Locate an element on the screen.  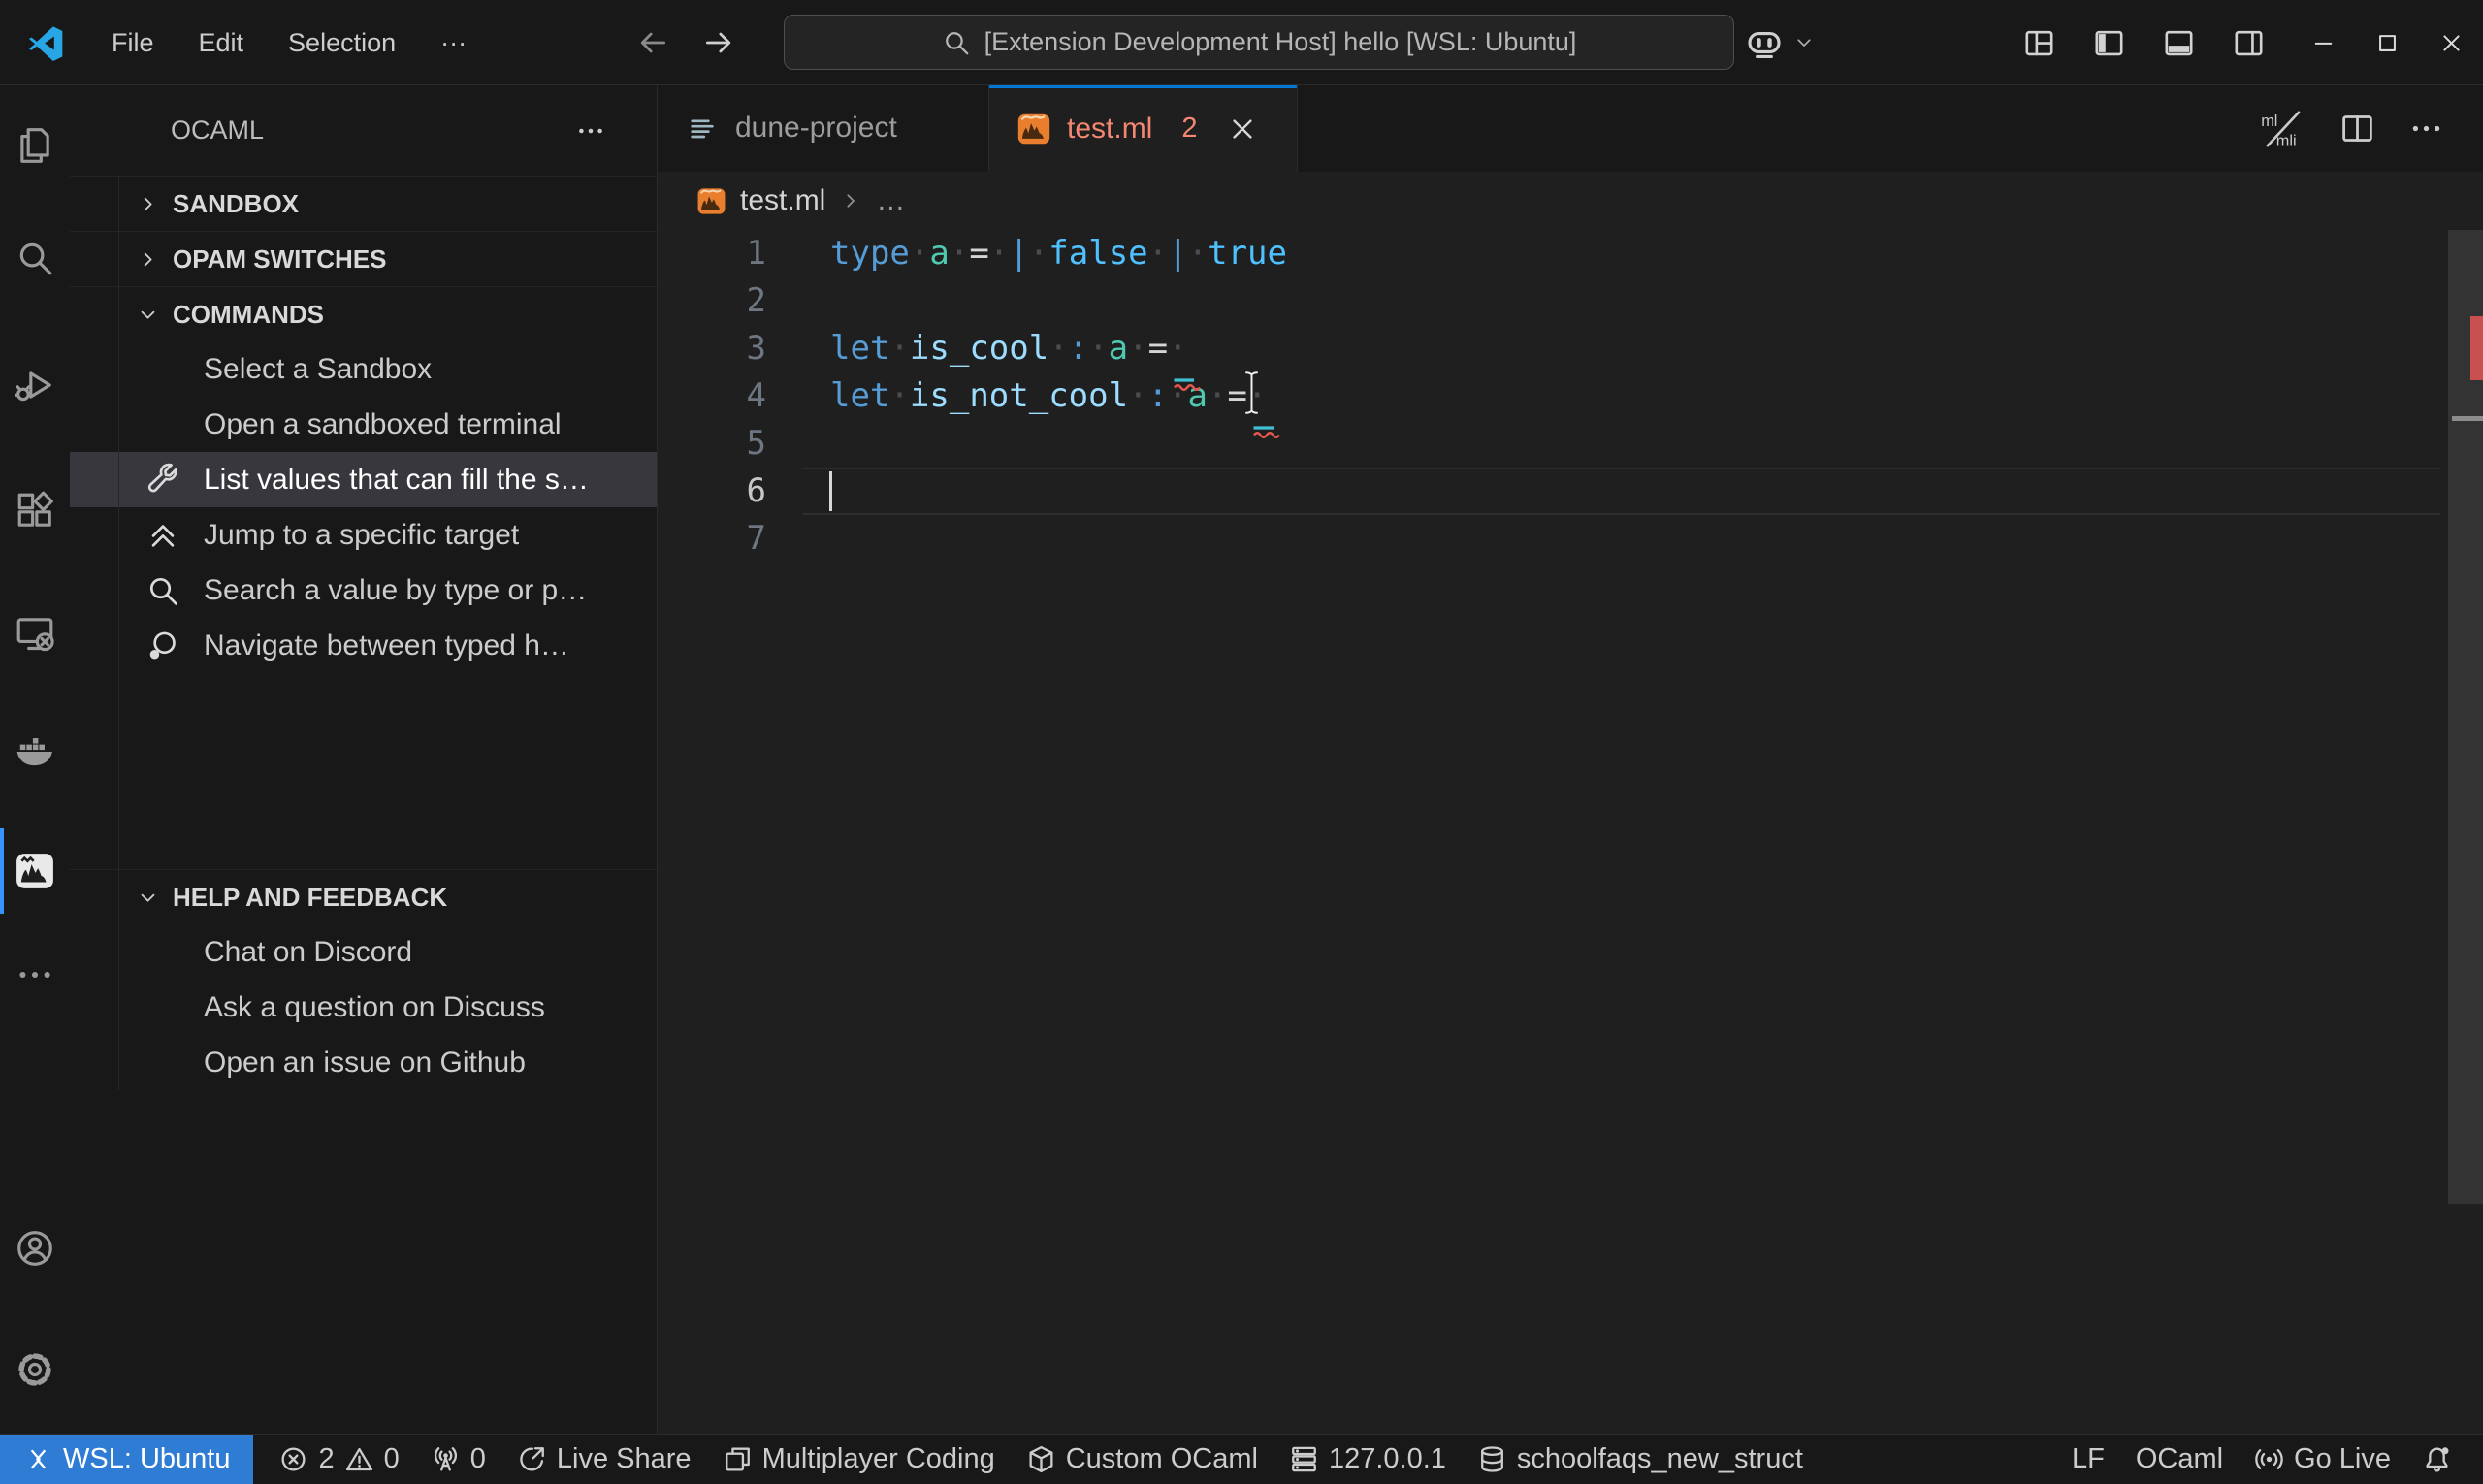
status-text: Go Live is located at coordinates (2342, 1458).